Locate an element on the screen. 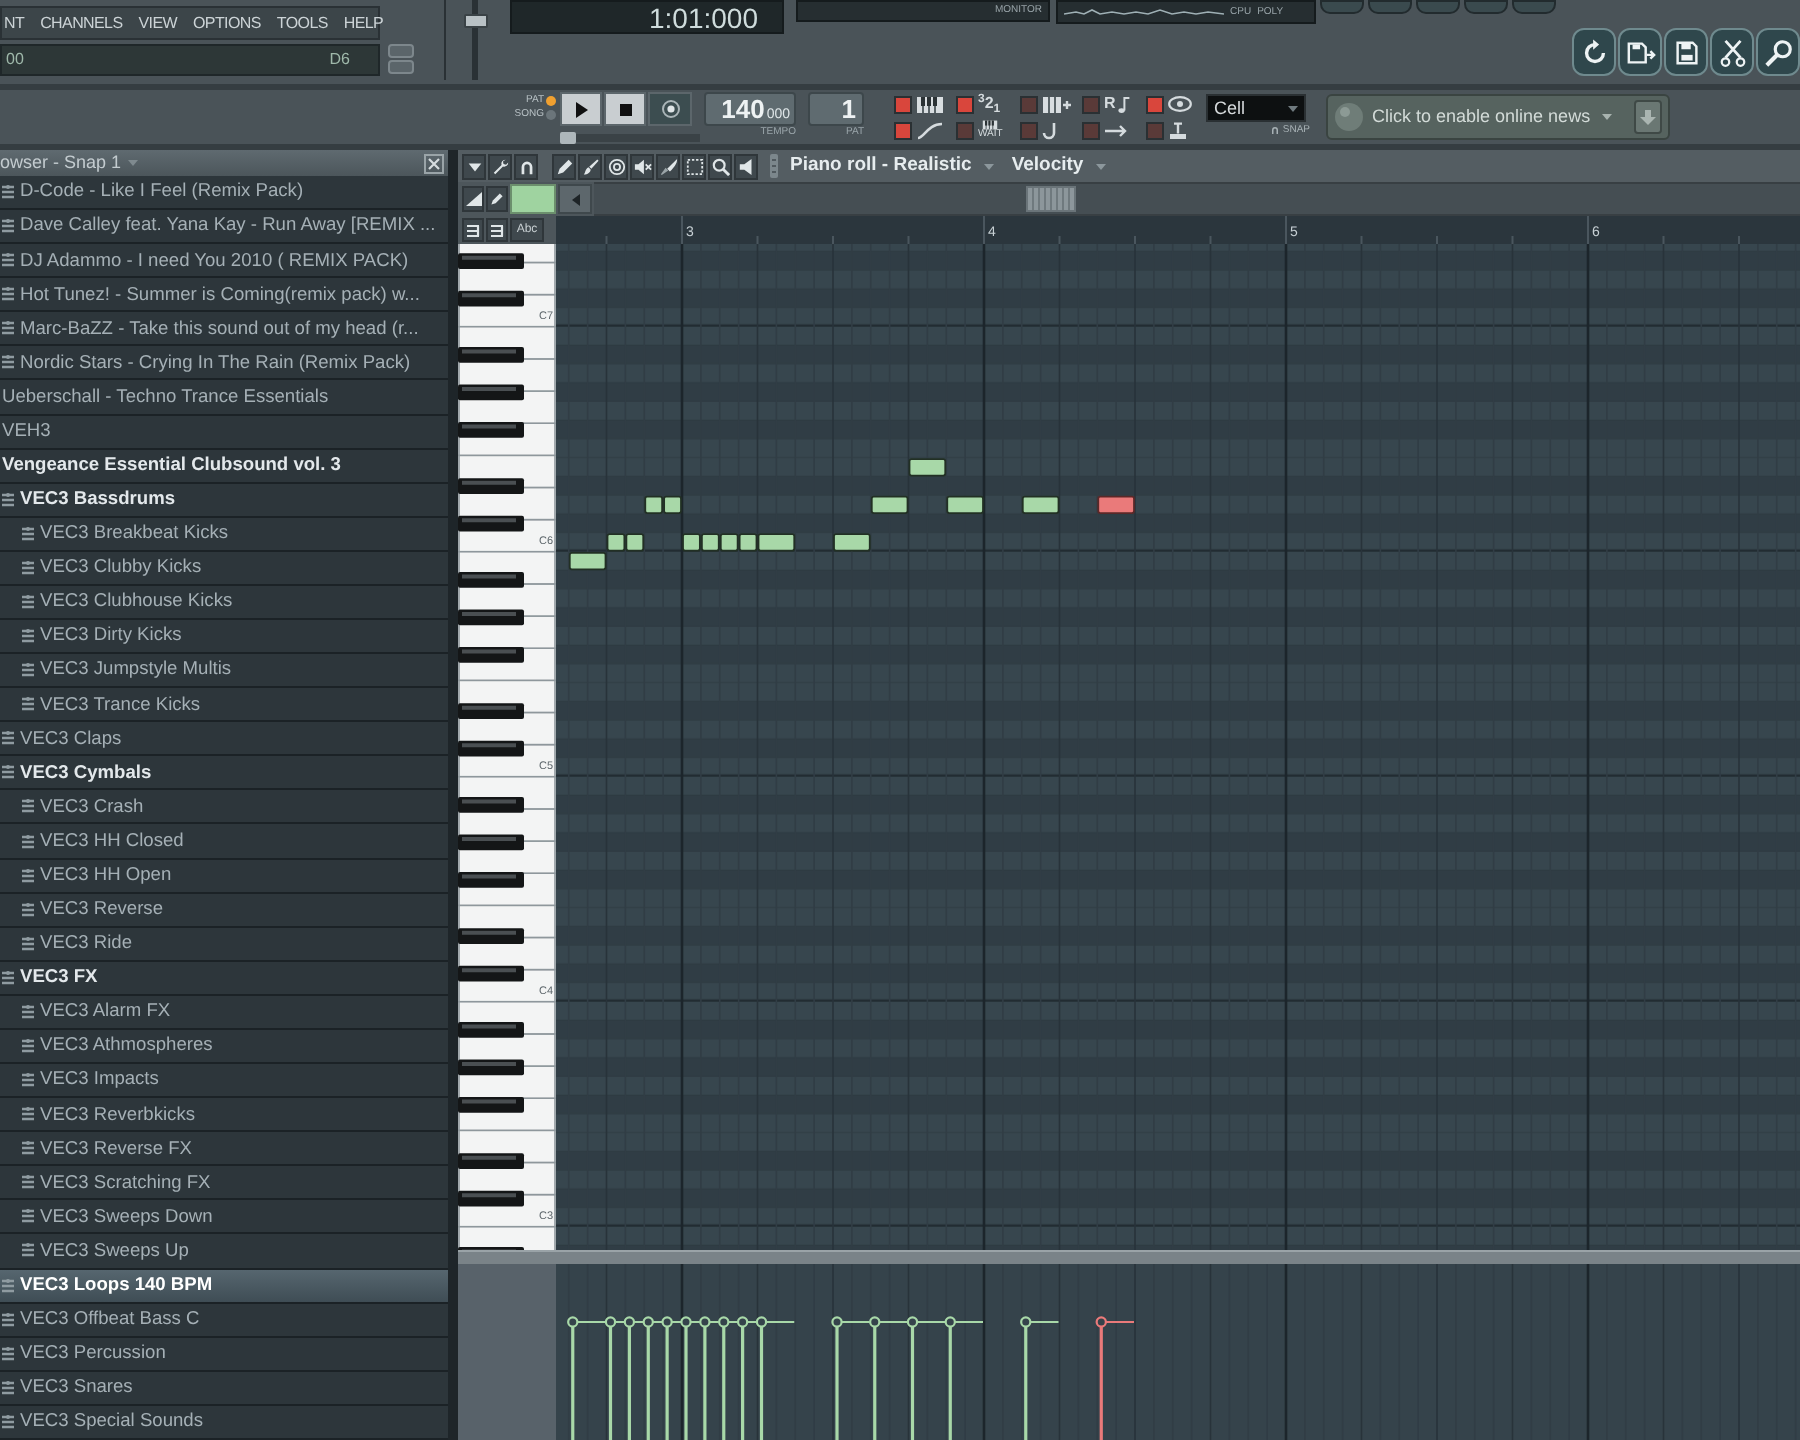  stop-button is located at coordinates (625, 109).